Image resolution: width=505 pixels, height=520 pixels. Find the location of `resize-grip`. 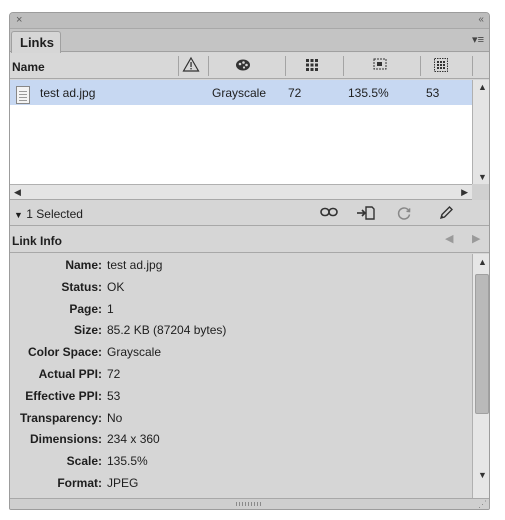

resize-grip is located at coordinates (249, 504).